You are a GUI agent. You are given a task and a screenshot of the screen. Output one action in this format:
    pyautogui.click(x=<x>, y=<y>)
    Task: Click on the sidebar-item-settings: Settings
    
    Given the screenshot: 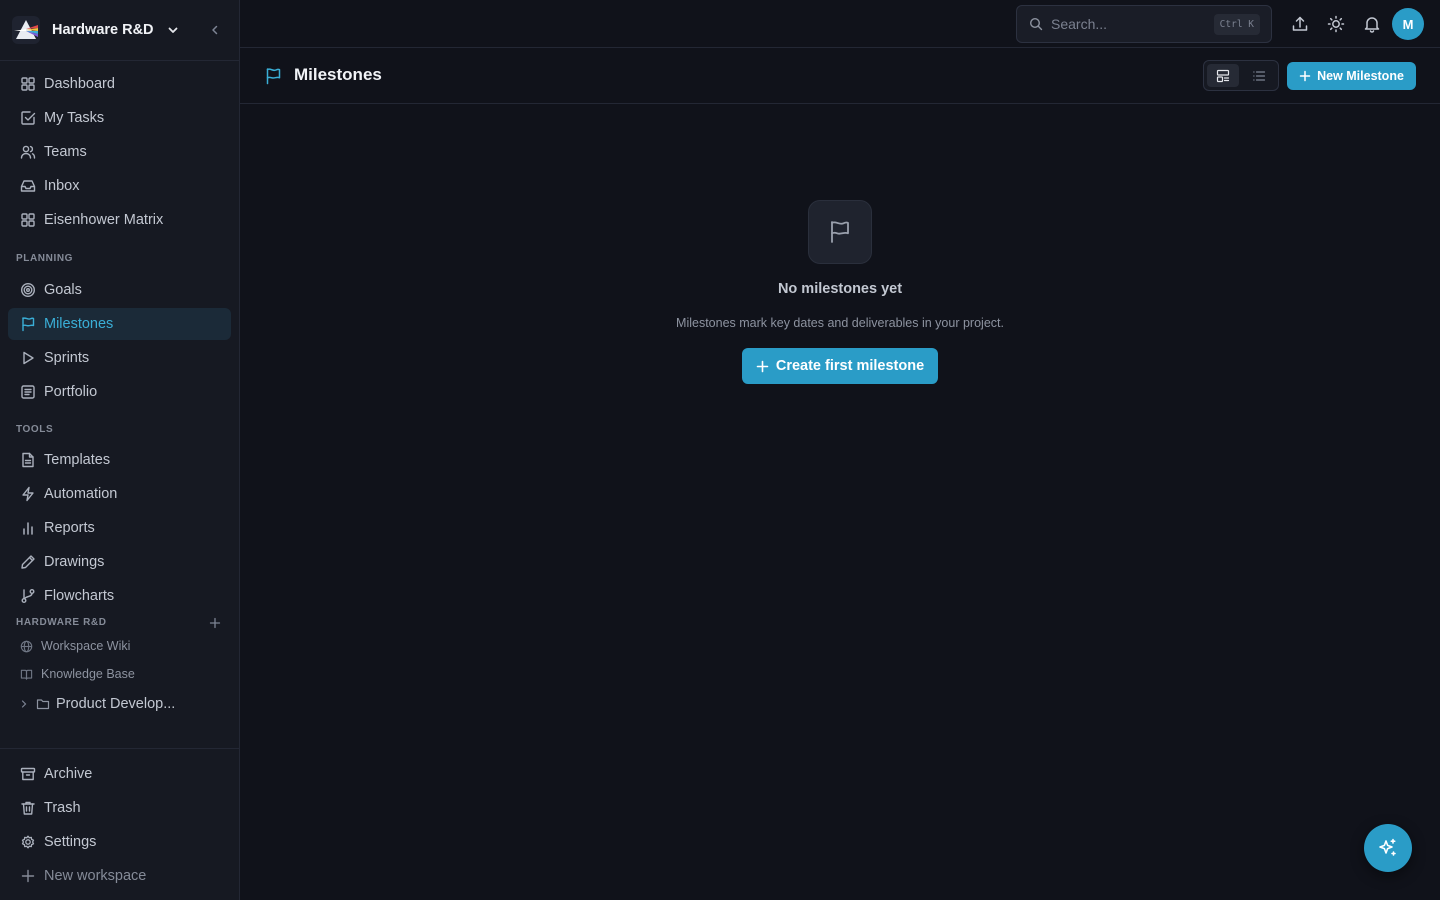 What is the action you would take?
    pyautogui.click(x=119, y=842)
    